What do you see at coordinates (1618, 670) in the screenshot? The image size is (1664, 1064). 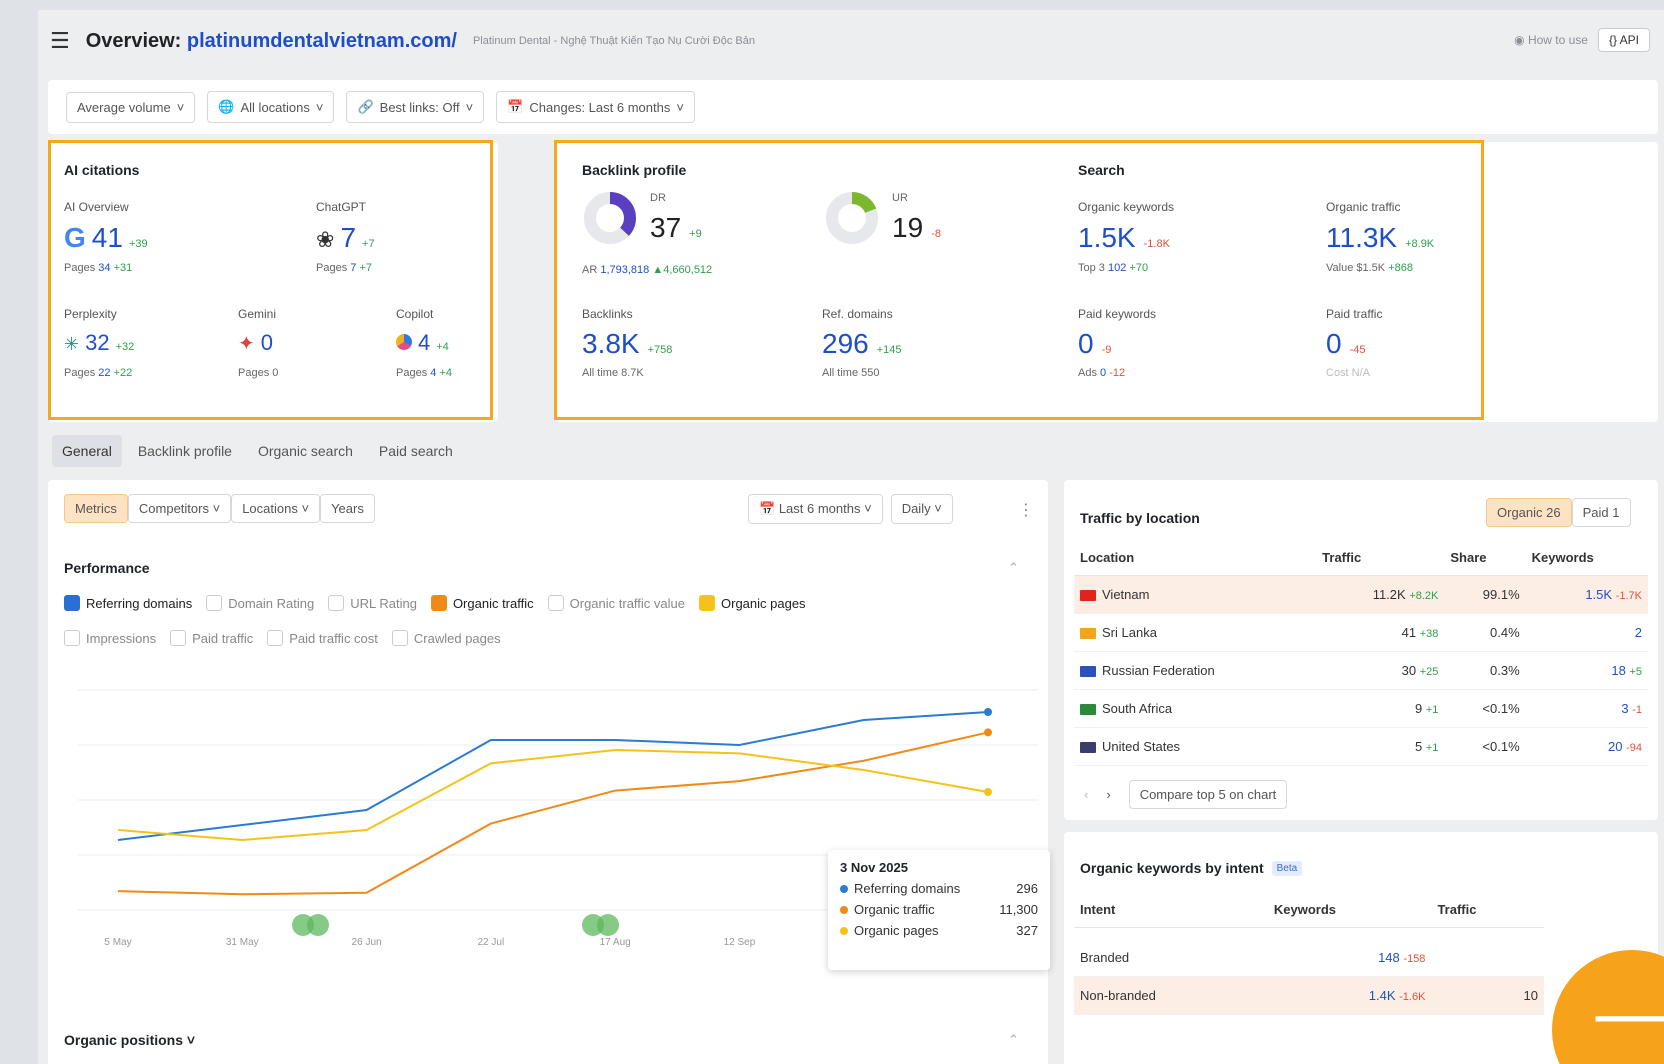 I see `keywords-value: 18` at bounding box center [1618, 670].